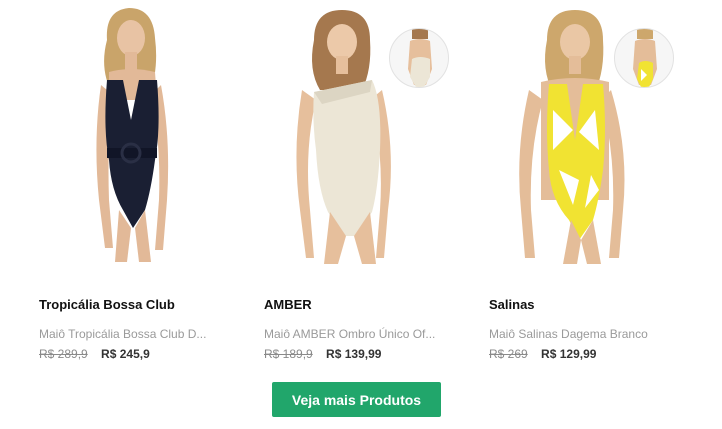 The height and width of the screenshot is (429, 722). Describe the element at coordinates (125, 354) in the screenshot. I see `current-price: R$ 245,9` at that location.